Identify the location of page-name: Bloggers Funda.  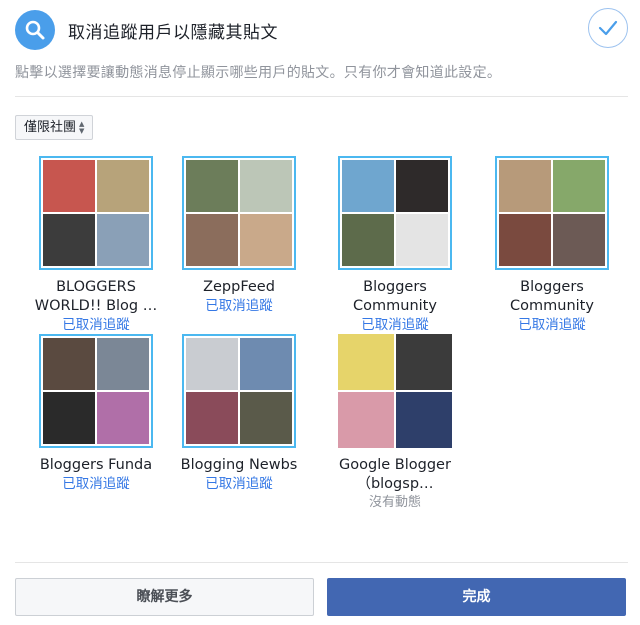
(96, 465).